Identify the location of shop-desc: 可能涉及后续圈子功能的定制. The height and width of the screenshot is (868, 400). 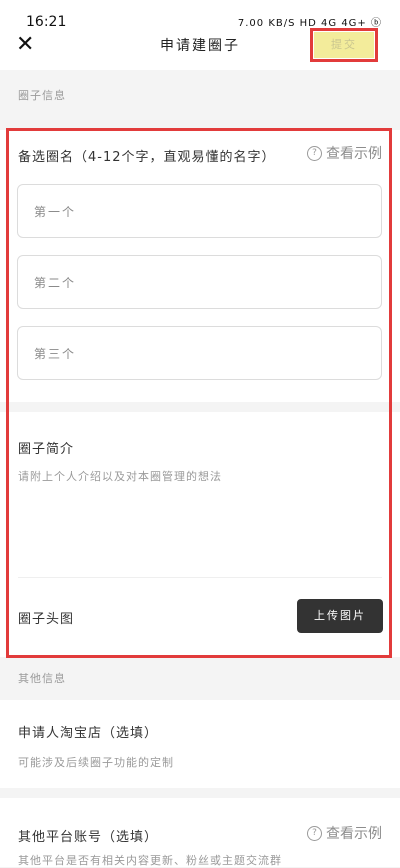
(96, 762).